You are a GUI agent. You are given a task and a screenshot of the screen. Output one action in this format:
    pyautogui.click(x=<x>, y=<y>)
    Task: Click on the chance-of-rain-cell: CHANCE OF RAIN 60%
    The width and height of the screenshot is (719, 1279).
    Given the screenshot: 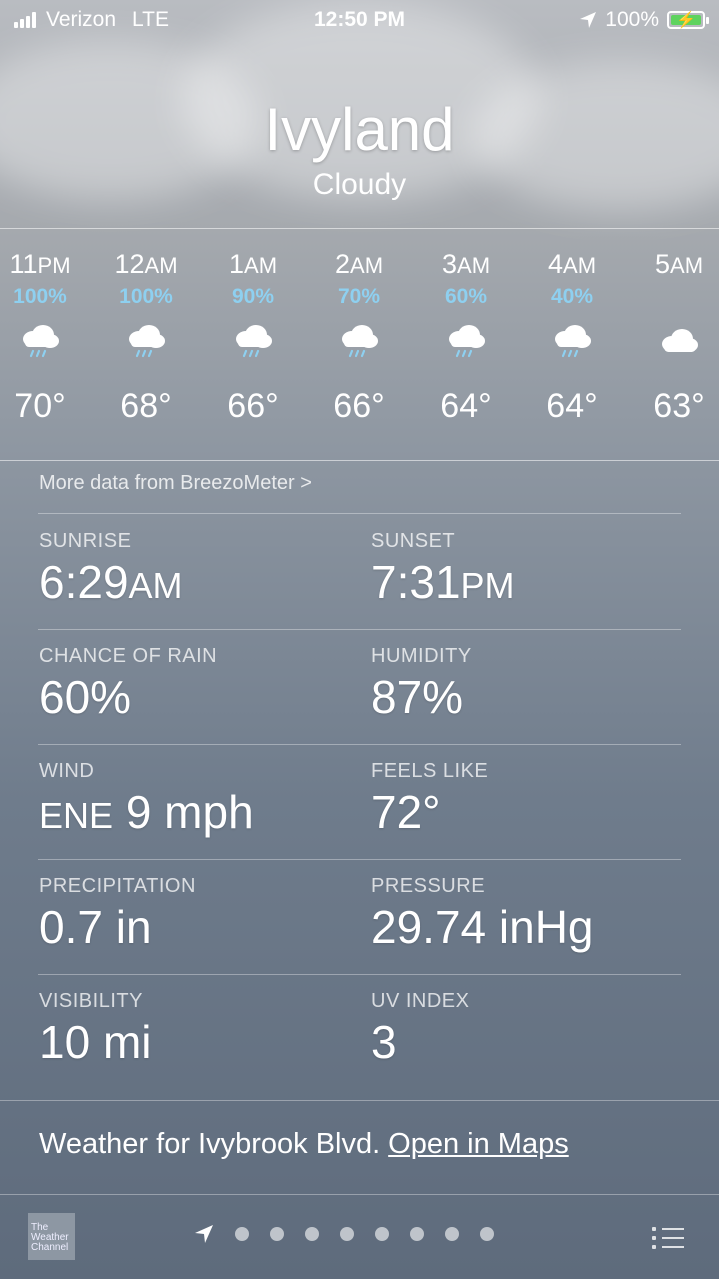 What is the action you would take?
    pyautogui.click(x=128, y=684)
    